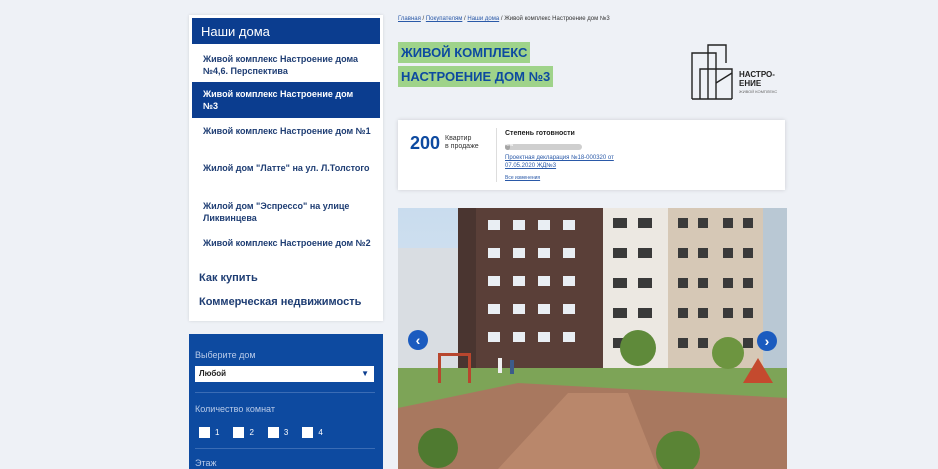  I want to click on gallery-prev-button: ‹, so click(418, 340).